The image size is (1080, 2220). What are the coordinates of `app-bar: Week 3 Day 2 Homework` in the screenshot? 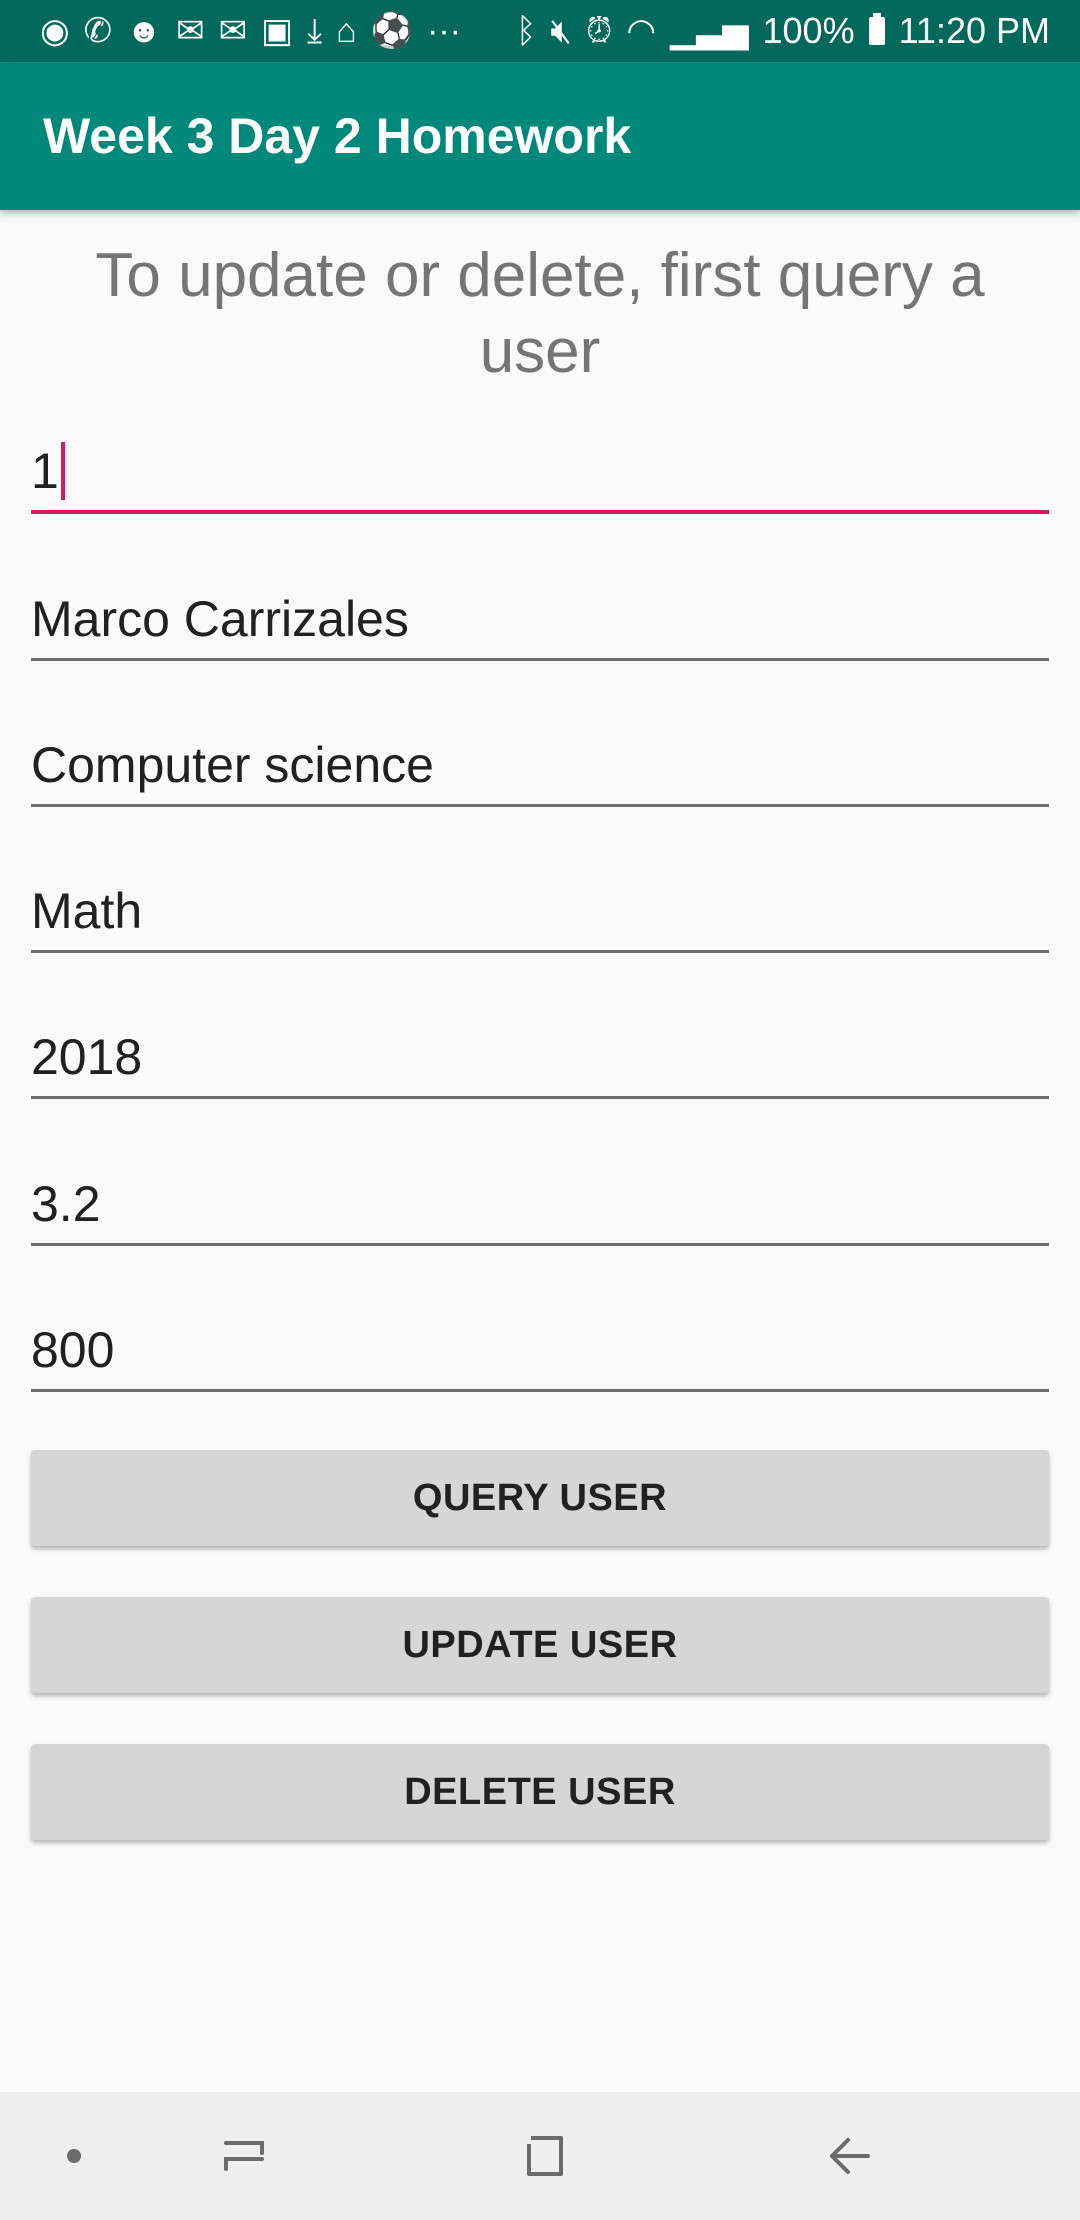 It's located at (540, 136).